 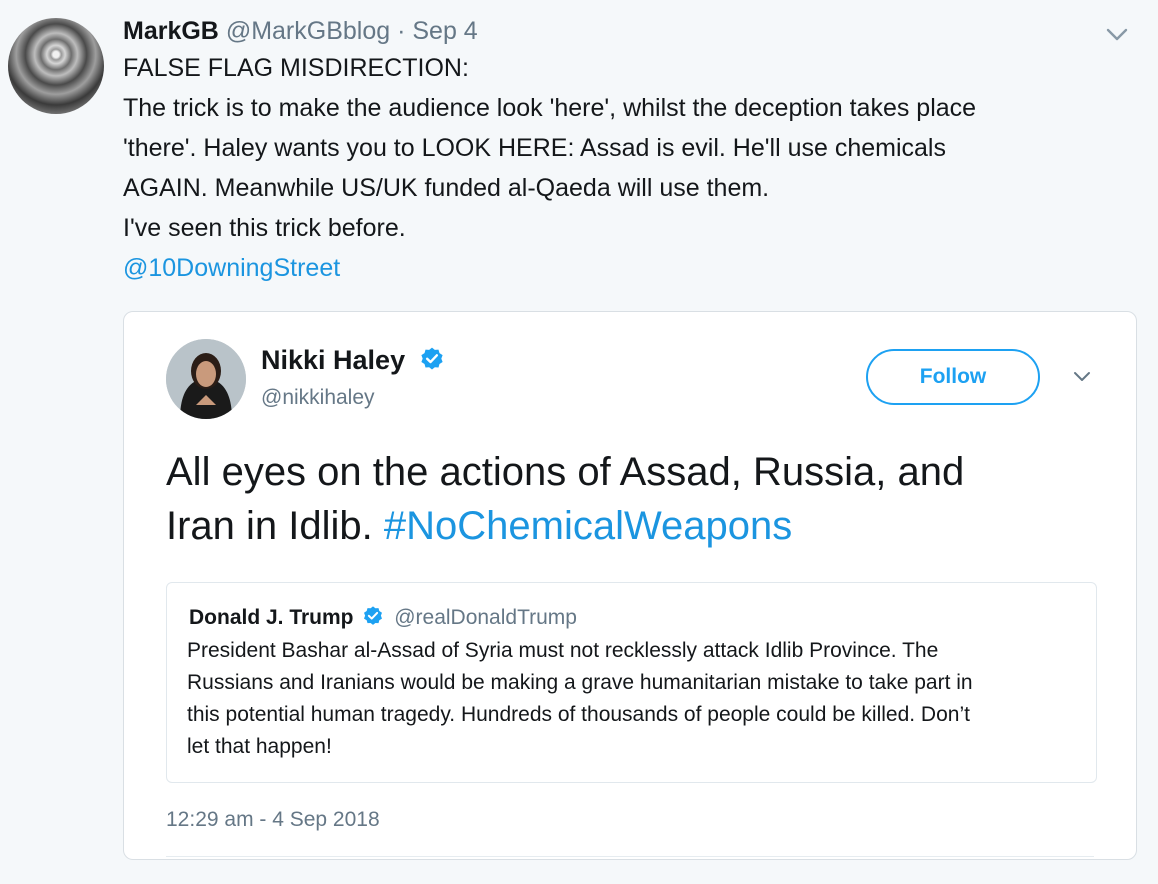 I want to click on tweet-text-line: I've seen this trick before., so click(x=264, y=228).